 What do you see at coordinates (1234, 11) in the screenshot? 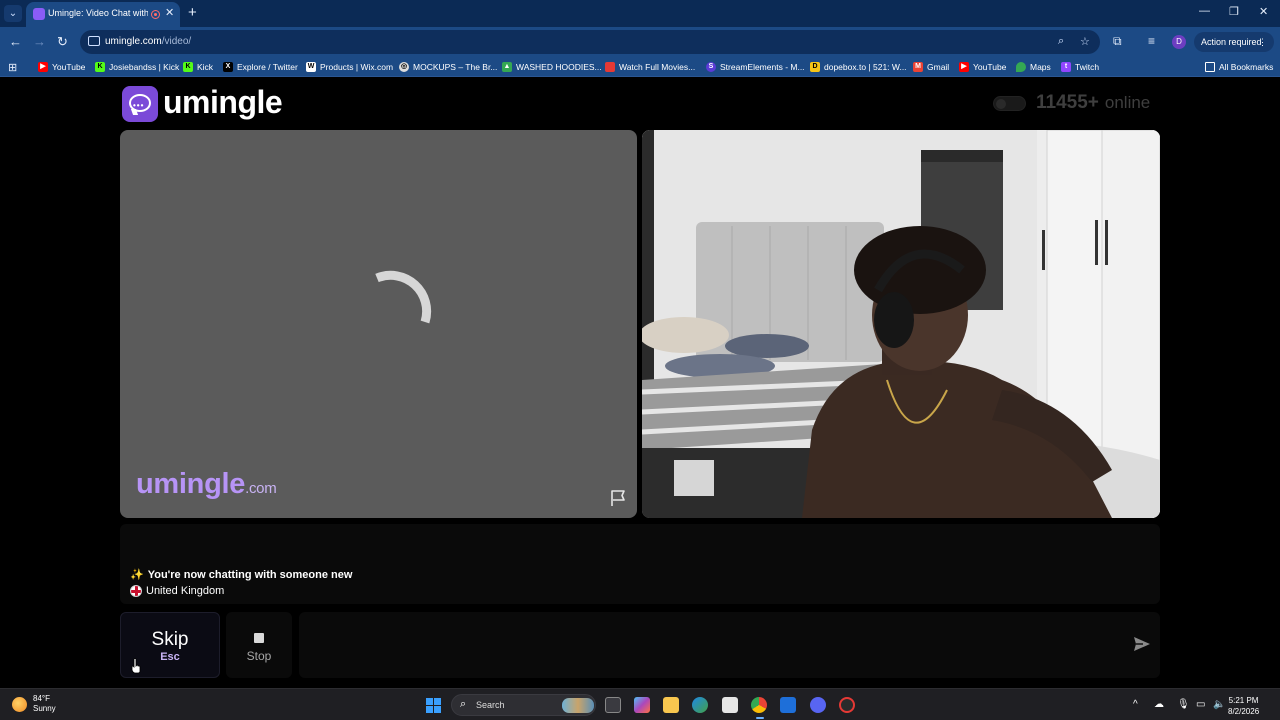
I see `restore-window-icon: ❐` at bounding box center [1234, 11].